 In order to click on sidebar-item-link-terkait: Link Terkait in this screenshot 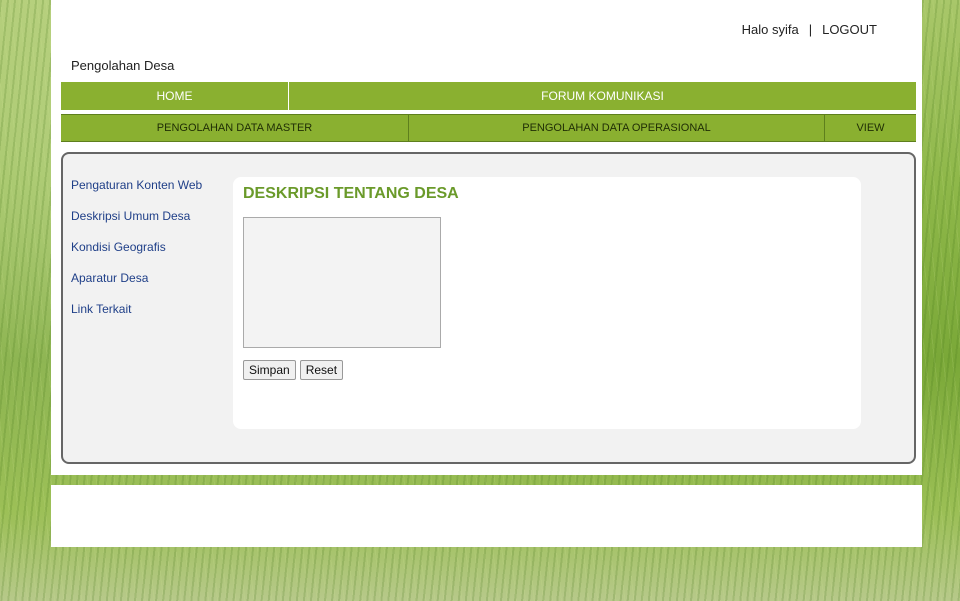, I will do `click(136, 309)`.